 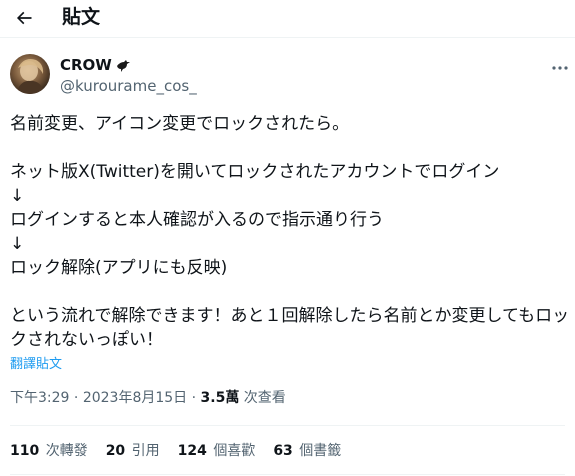 What do you see at coordinates (287, 425) in the screenshot?
I see `stats-divider` at bounding box center [287, 425].